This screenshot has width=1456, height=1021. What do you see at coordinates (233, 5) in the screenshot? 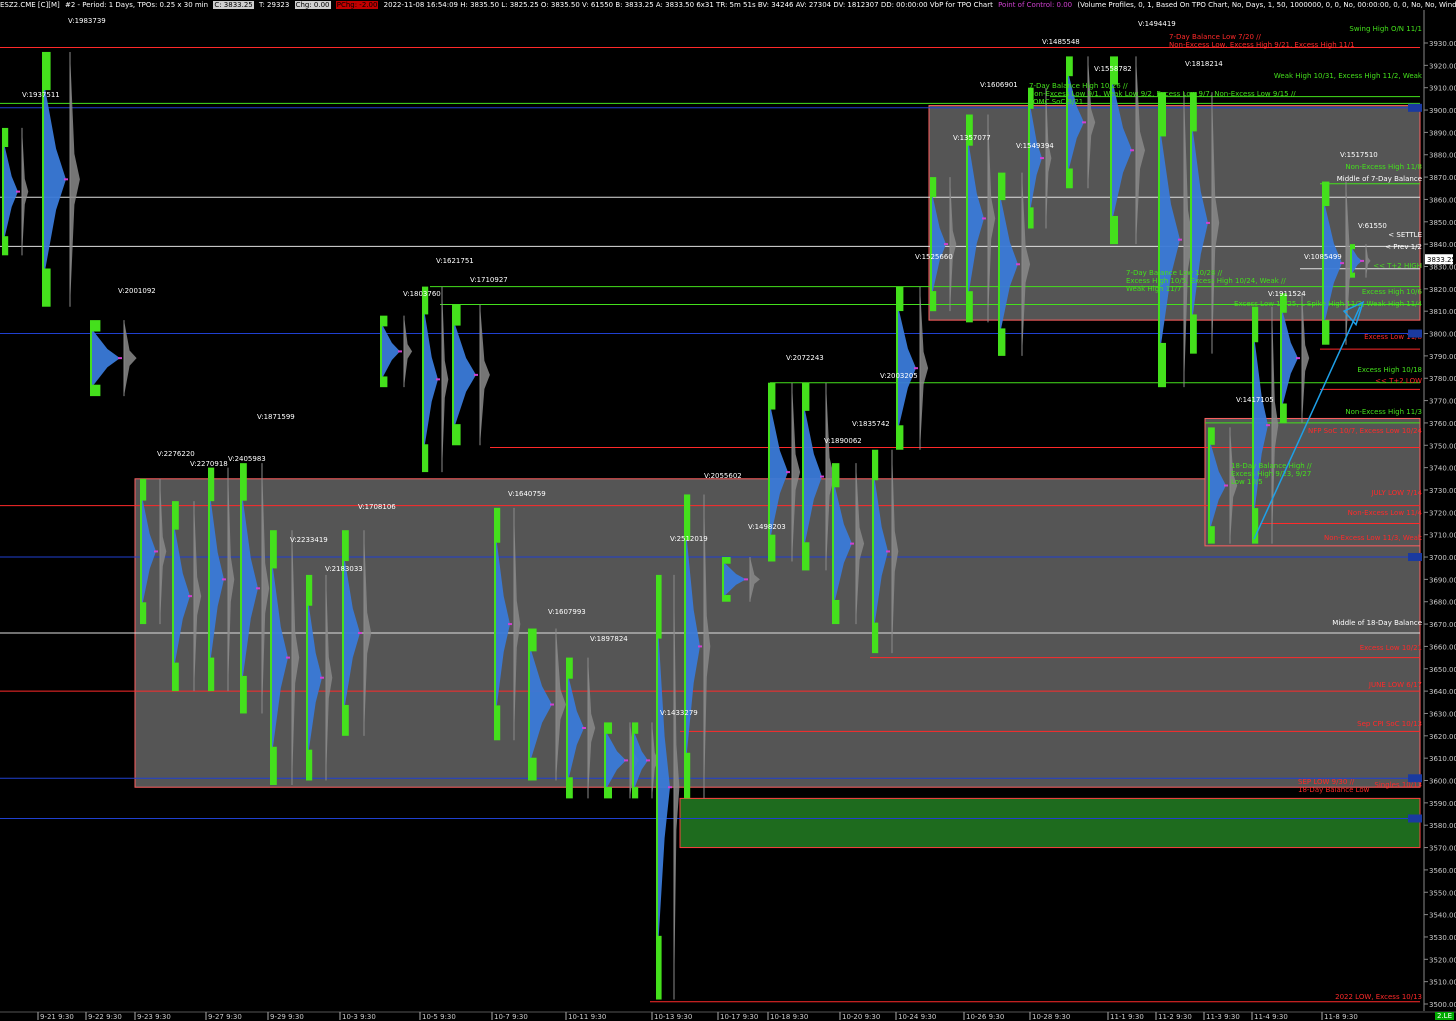
I see `last-price-badge: C: 3833.25` at bounding box center [233, 5].